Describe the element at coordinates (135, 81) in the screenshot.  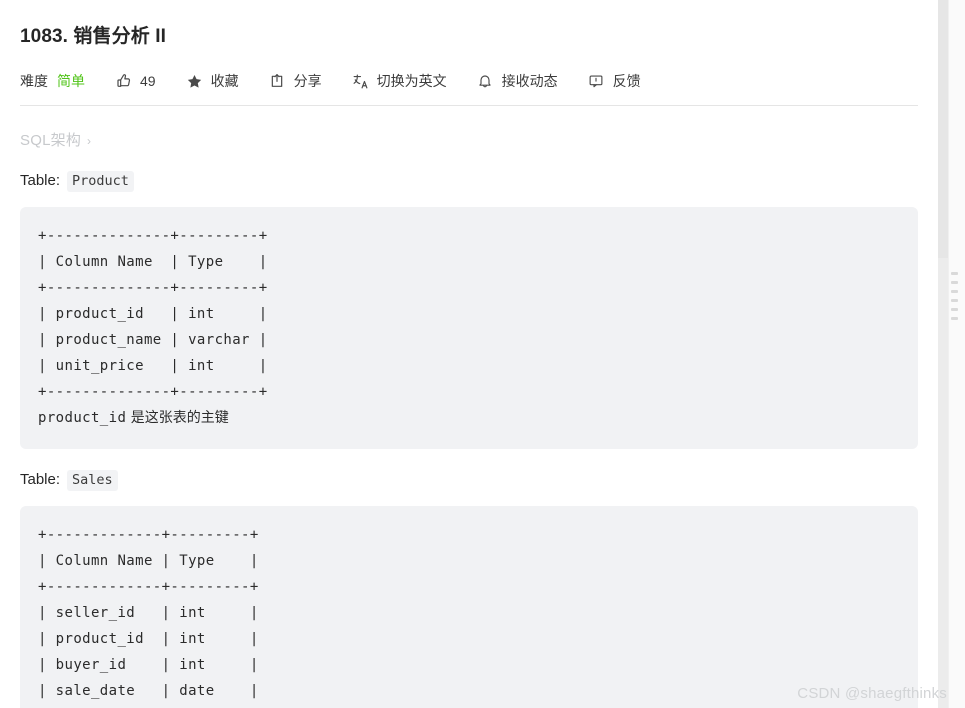
I see `like-button: 49` at that location.